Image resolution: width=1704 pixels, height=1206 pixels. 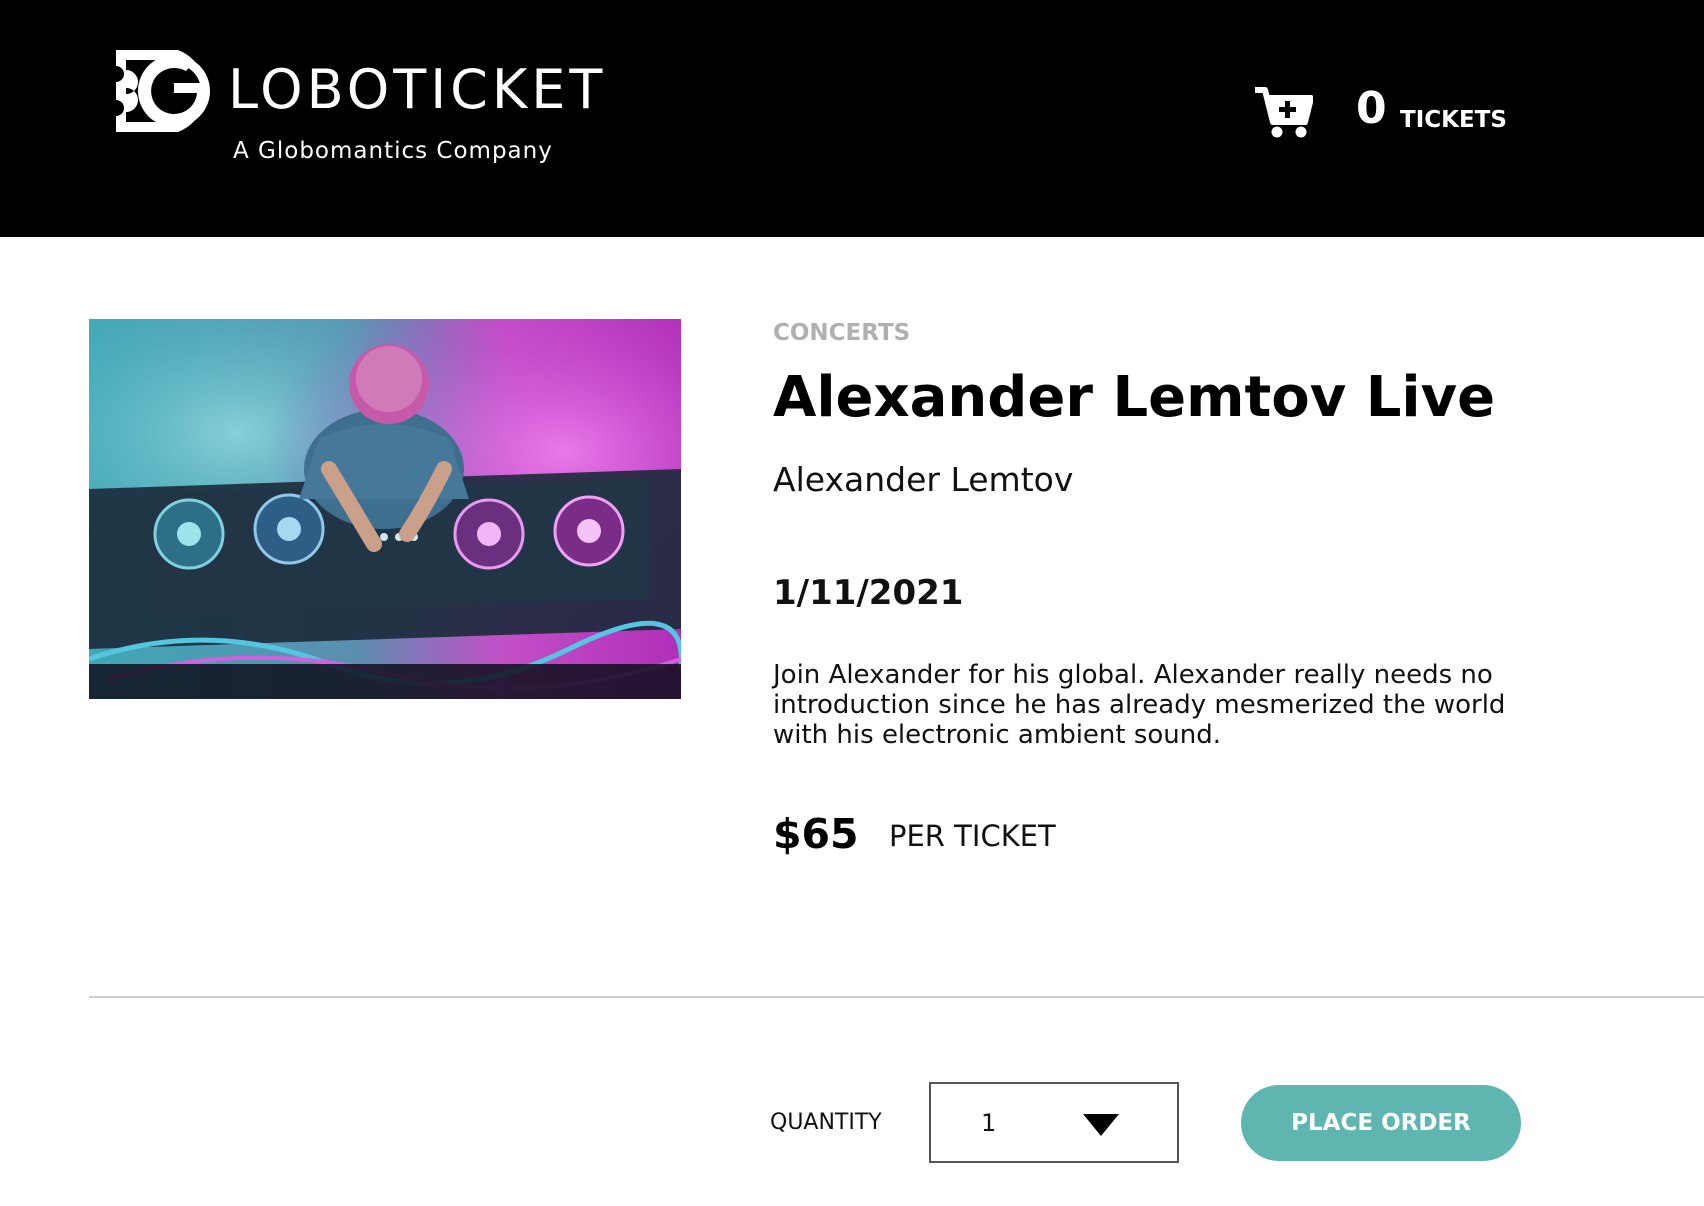 I want to click on event-image, so click(x=385, y=509).